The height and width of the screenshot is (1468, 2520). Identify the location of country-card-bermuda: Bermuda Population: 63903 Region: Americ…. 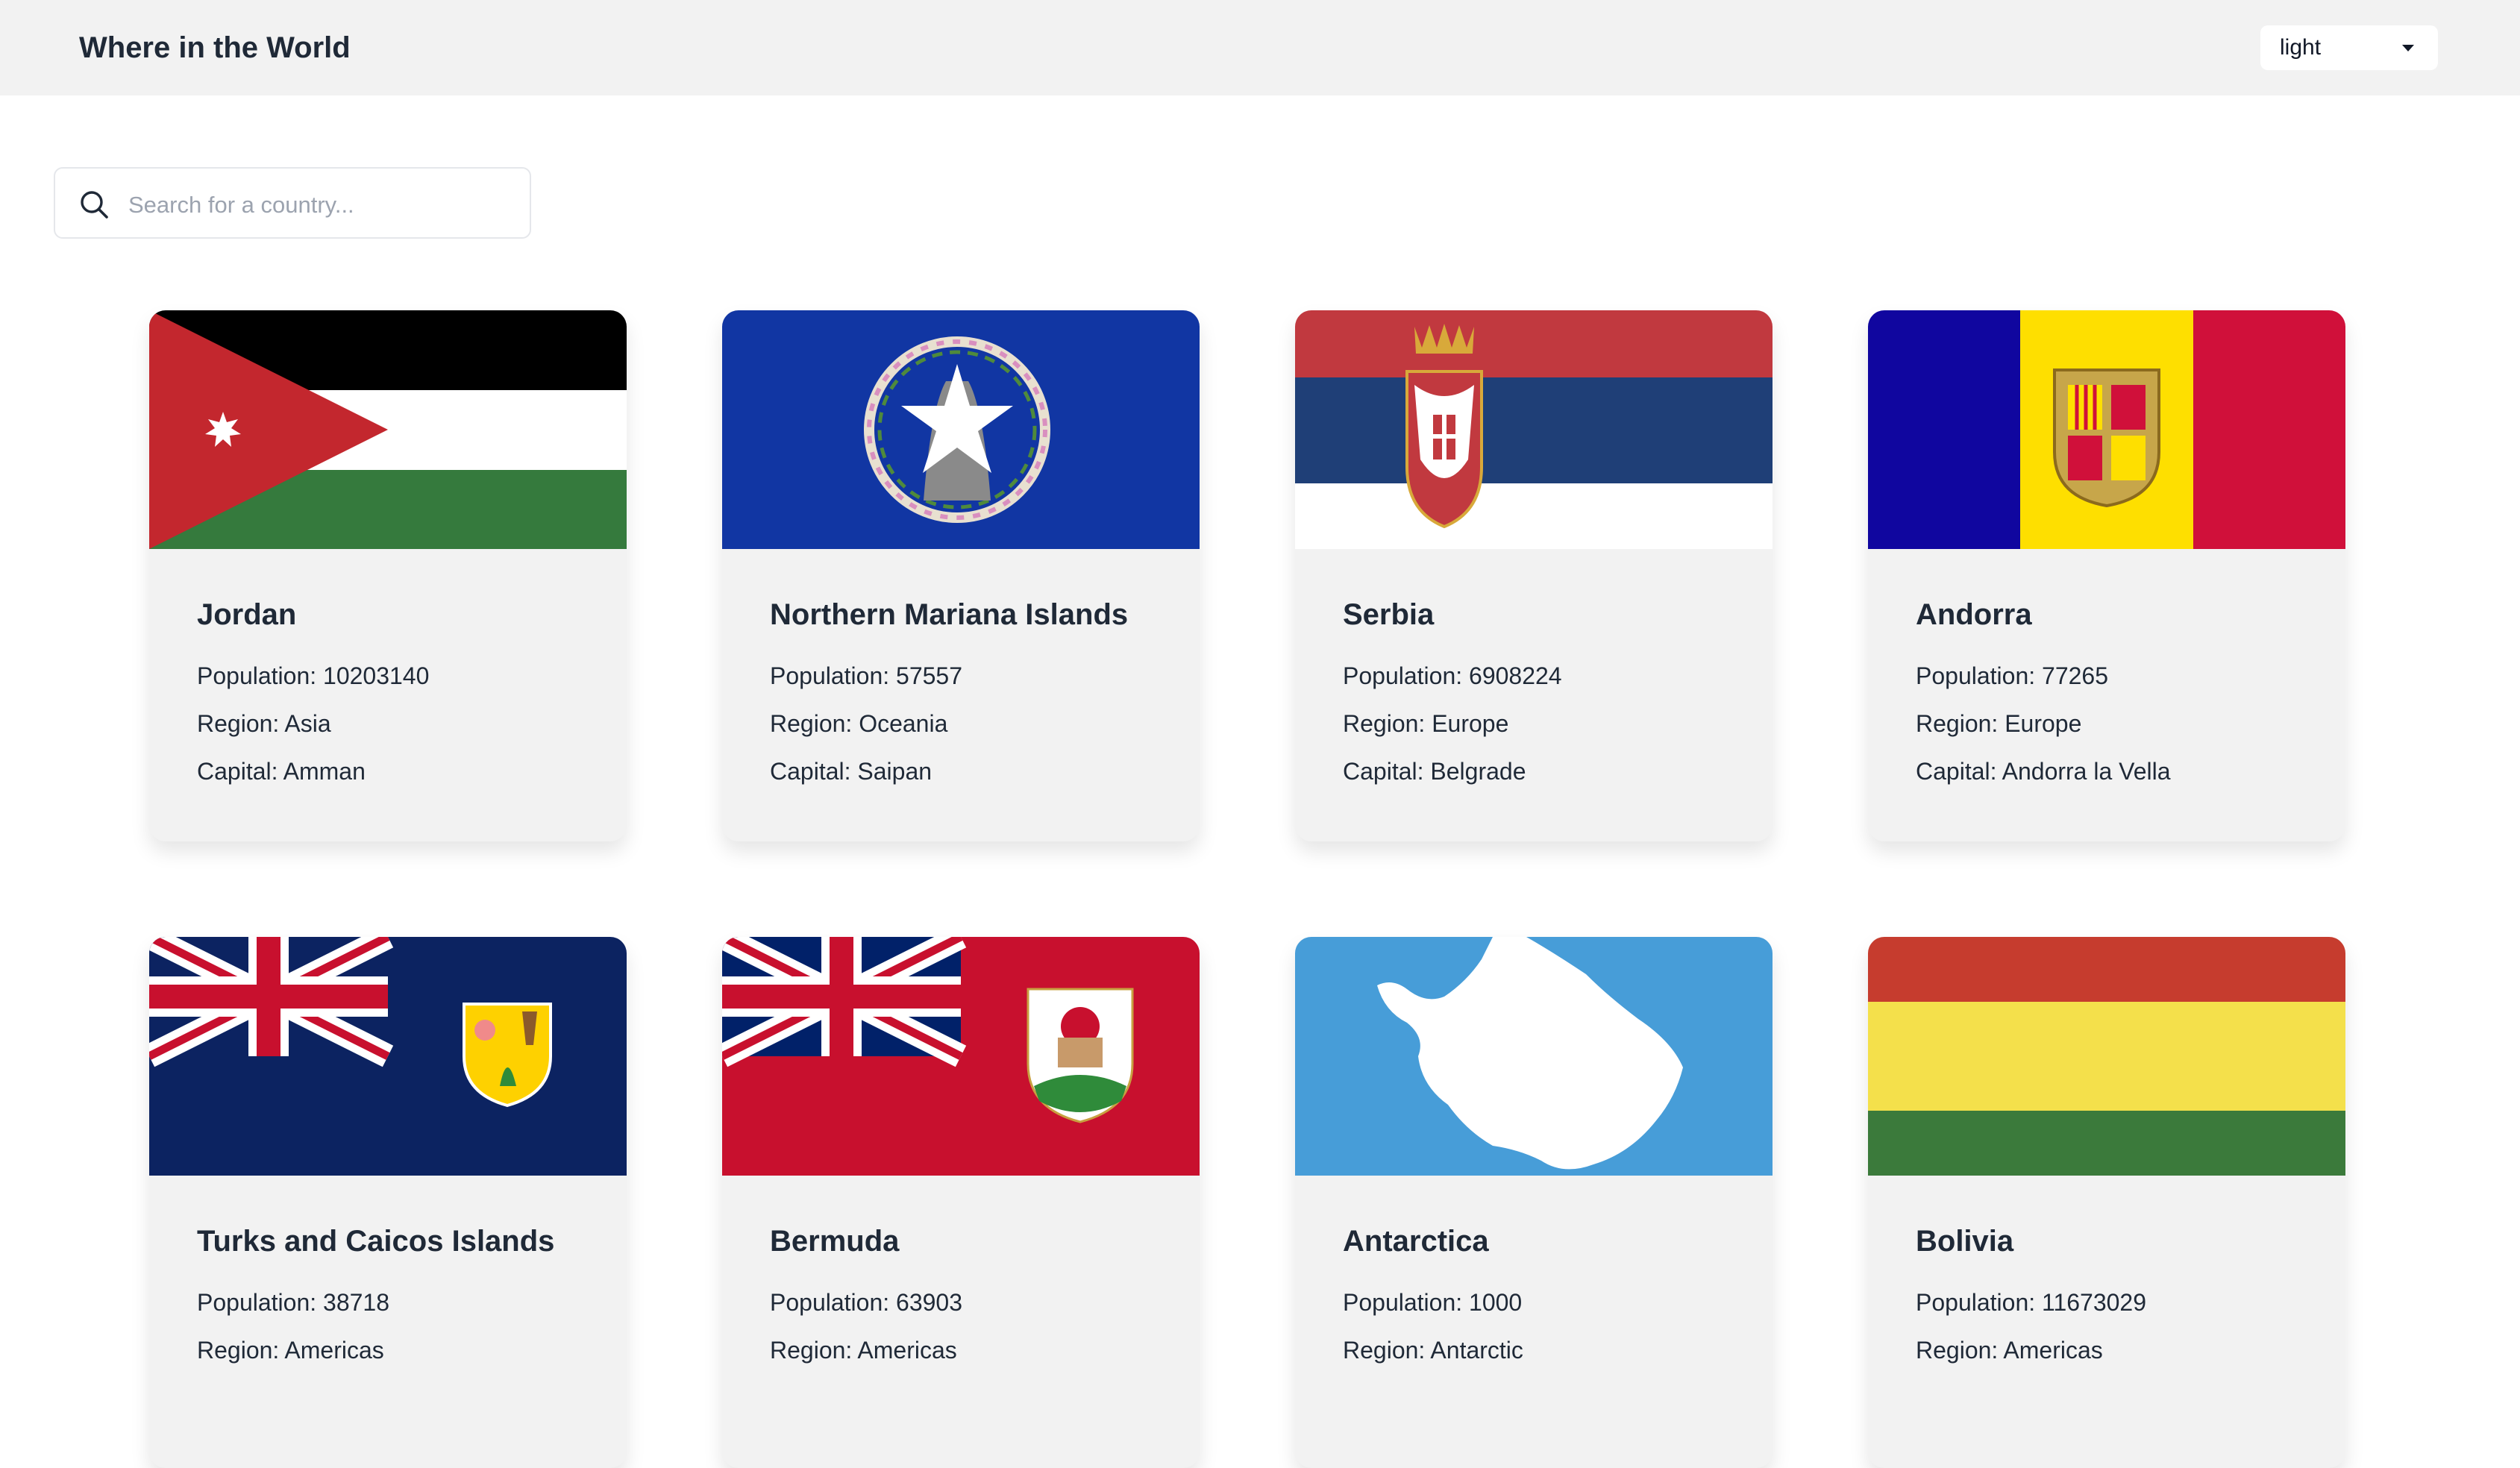
(961, 1202).